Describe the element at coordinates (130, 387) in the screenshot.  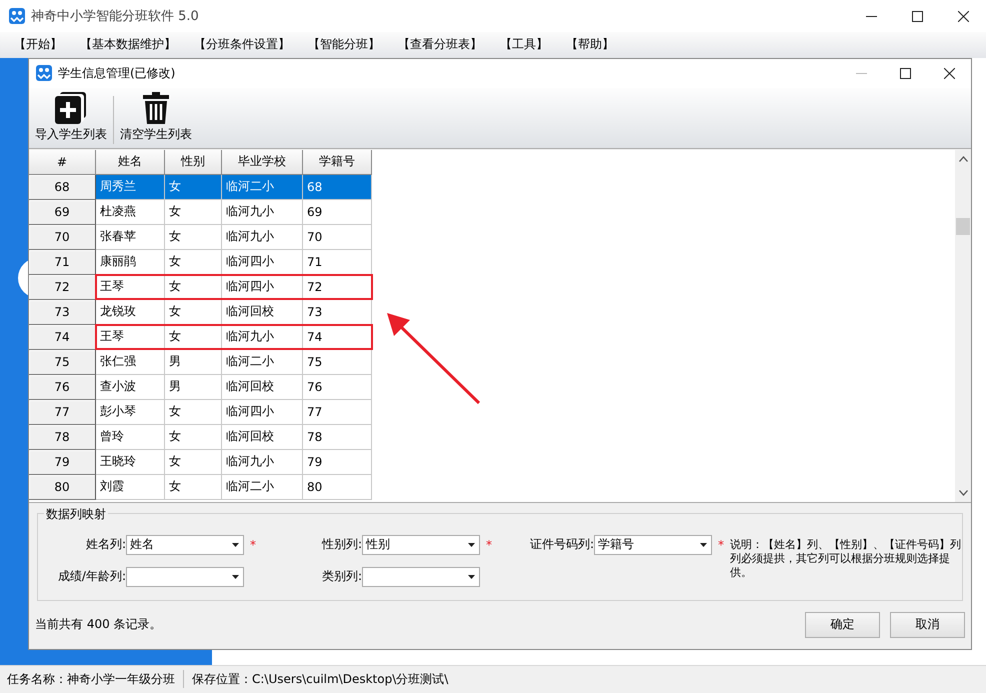
I see `table-cell: 查小波` at that location.